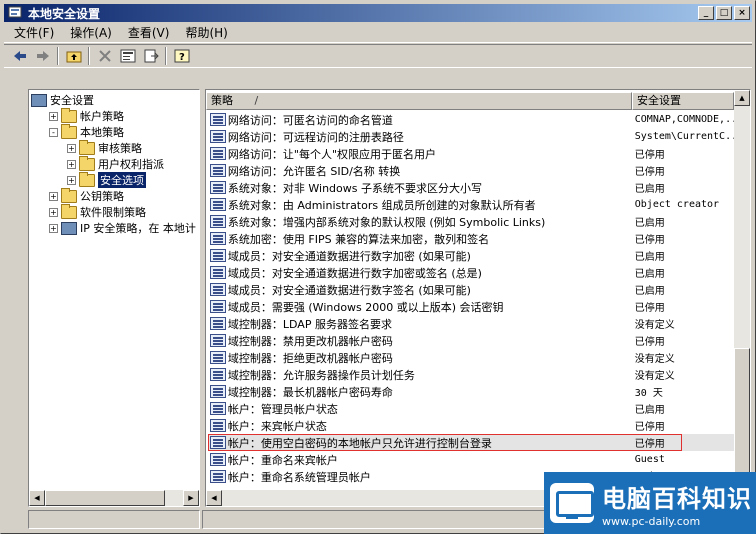 The height and width of the screenshot is (534, 756). What do you see at coordinates (706, 13) in the screenshot?
I see `minimize-button: _` at bounding box center [706, 13].